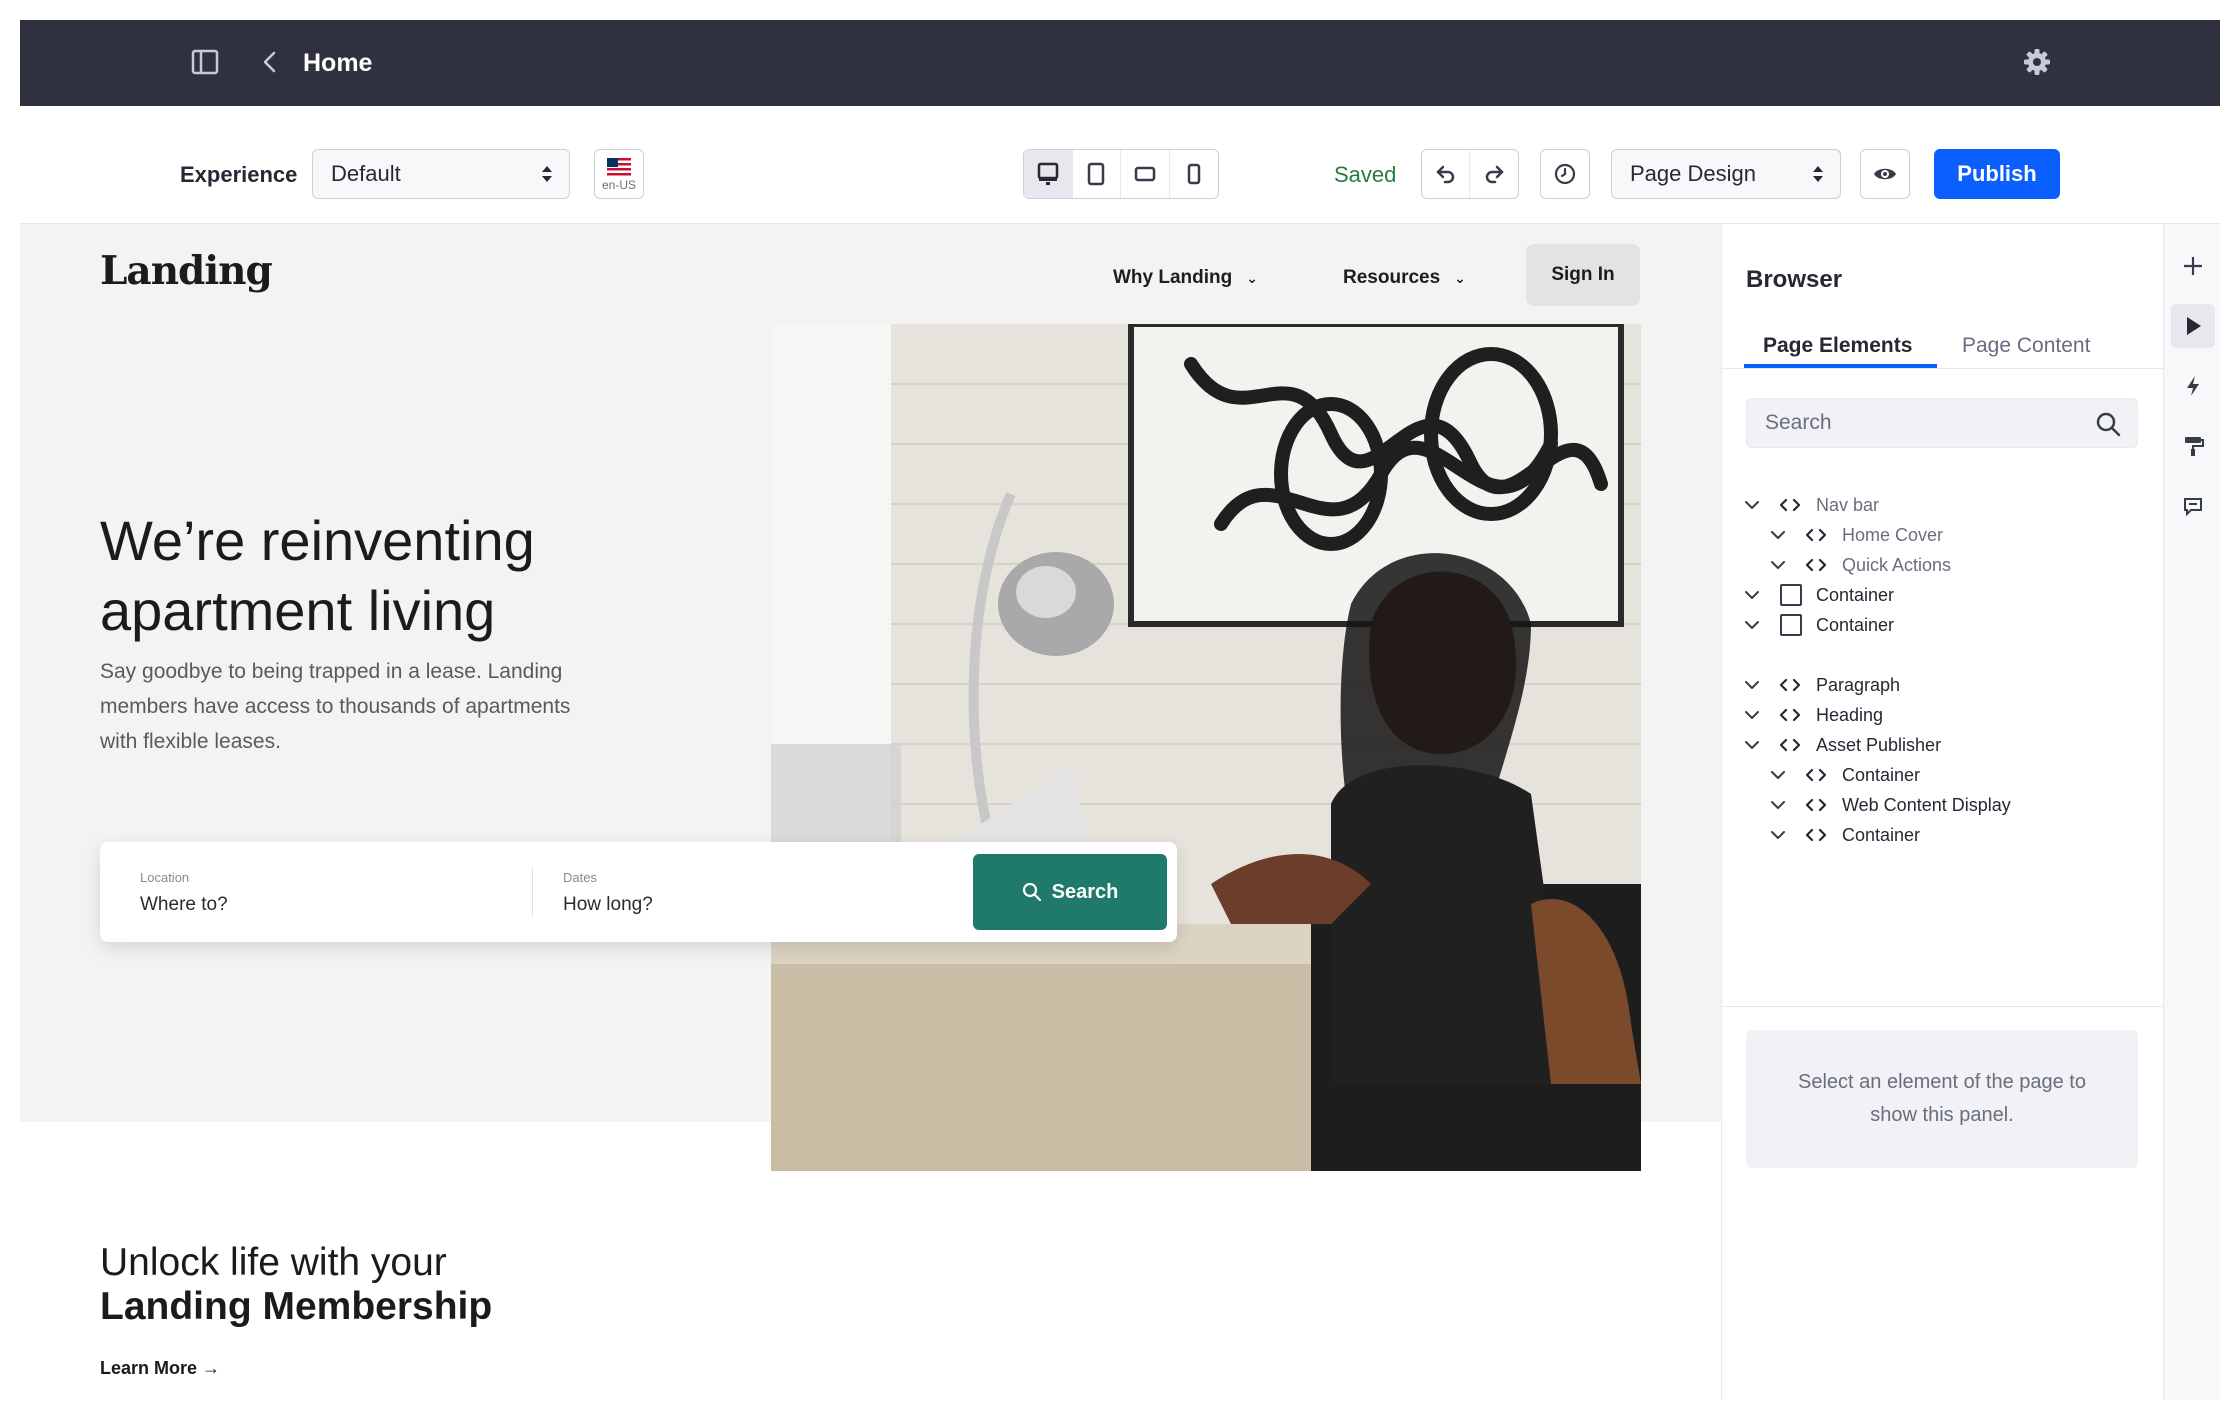 The height and width of the screenshot is (1422, 2240). Describe the element at coordinates (1850, 714) in the screenshot. I see `tree-item-label: Heading` at that location.